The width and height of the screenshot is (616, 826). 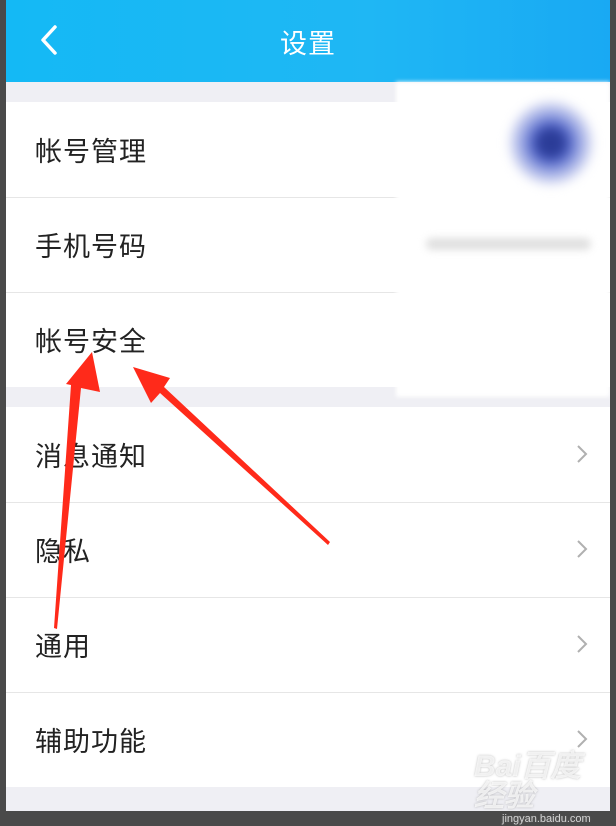 I want to click on top-navigation-bar: 设置, so click(x=308, y=41).